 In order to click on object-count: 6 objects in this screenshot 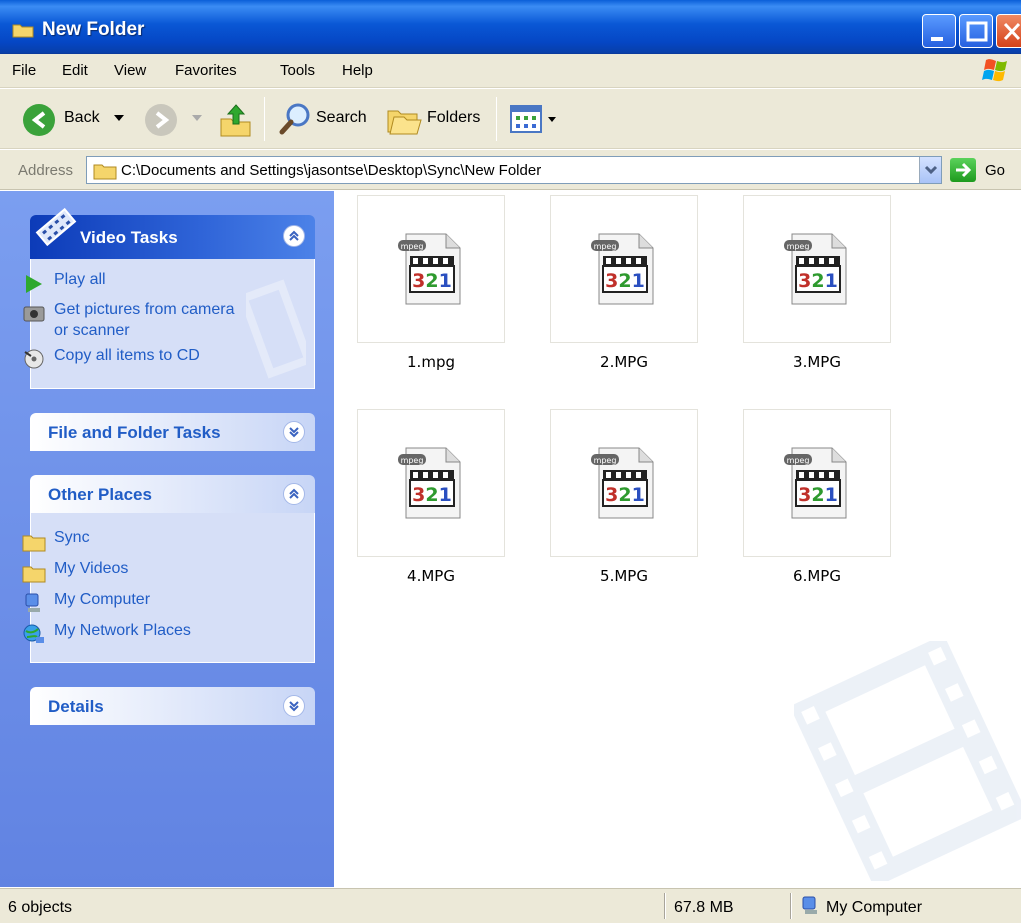, I will do `click(40, 907)`.